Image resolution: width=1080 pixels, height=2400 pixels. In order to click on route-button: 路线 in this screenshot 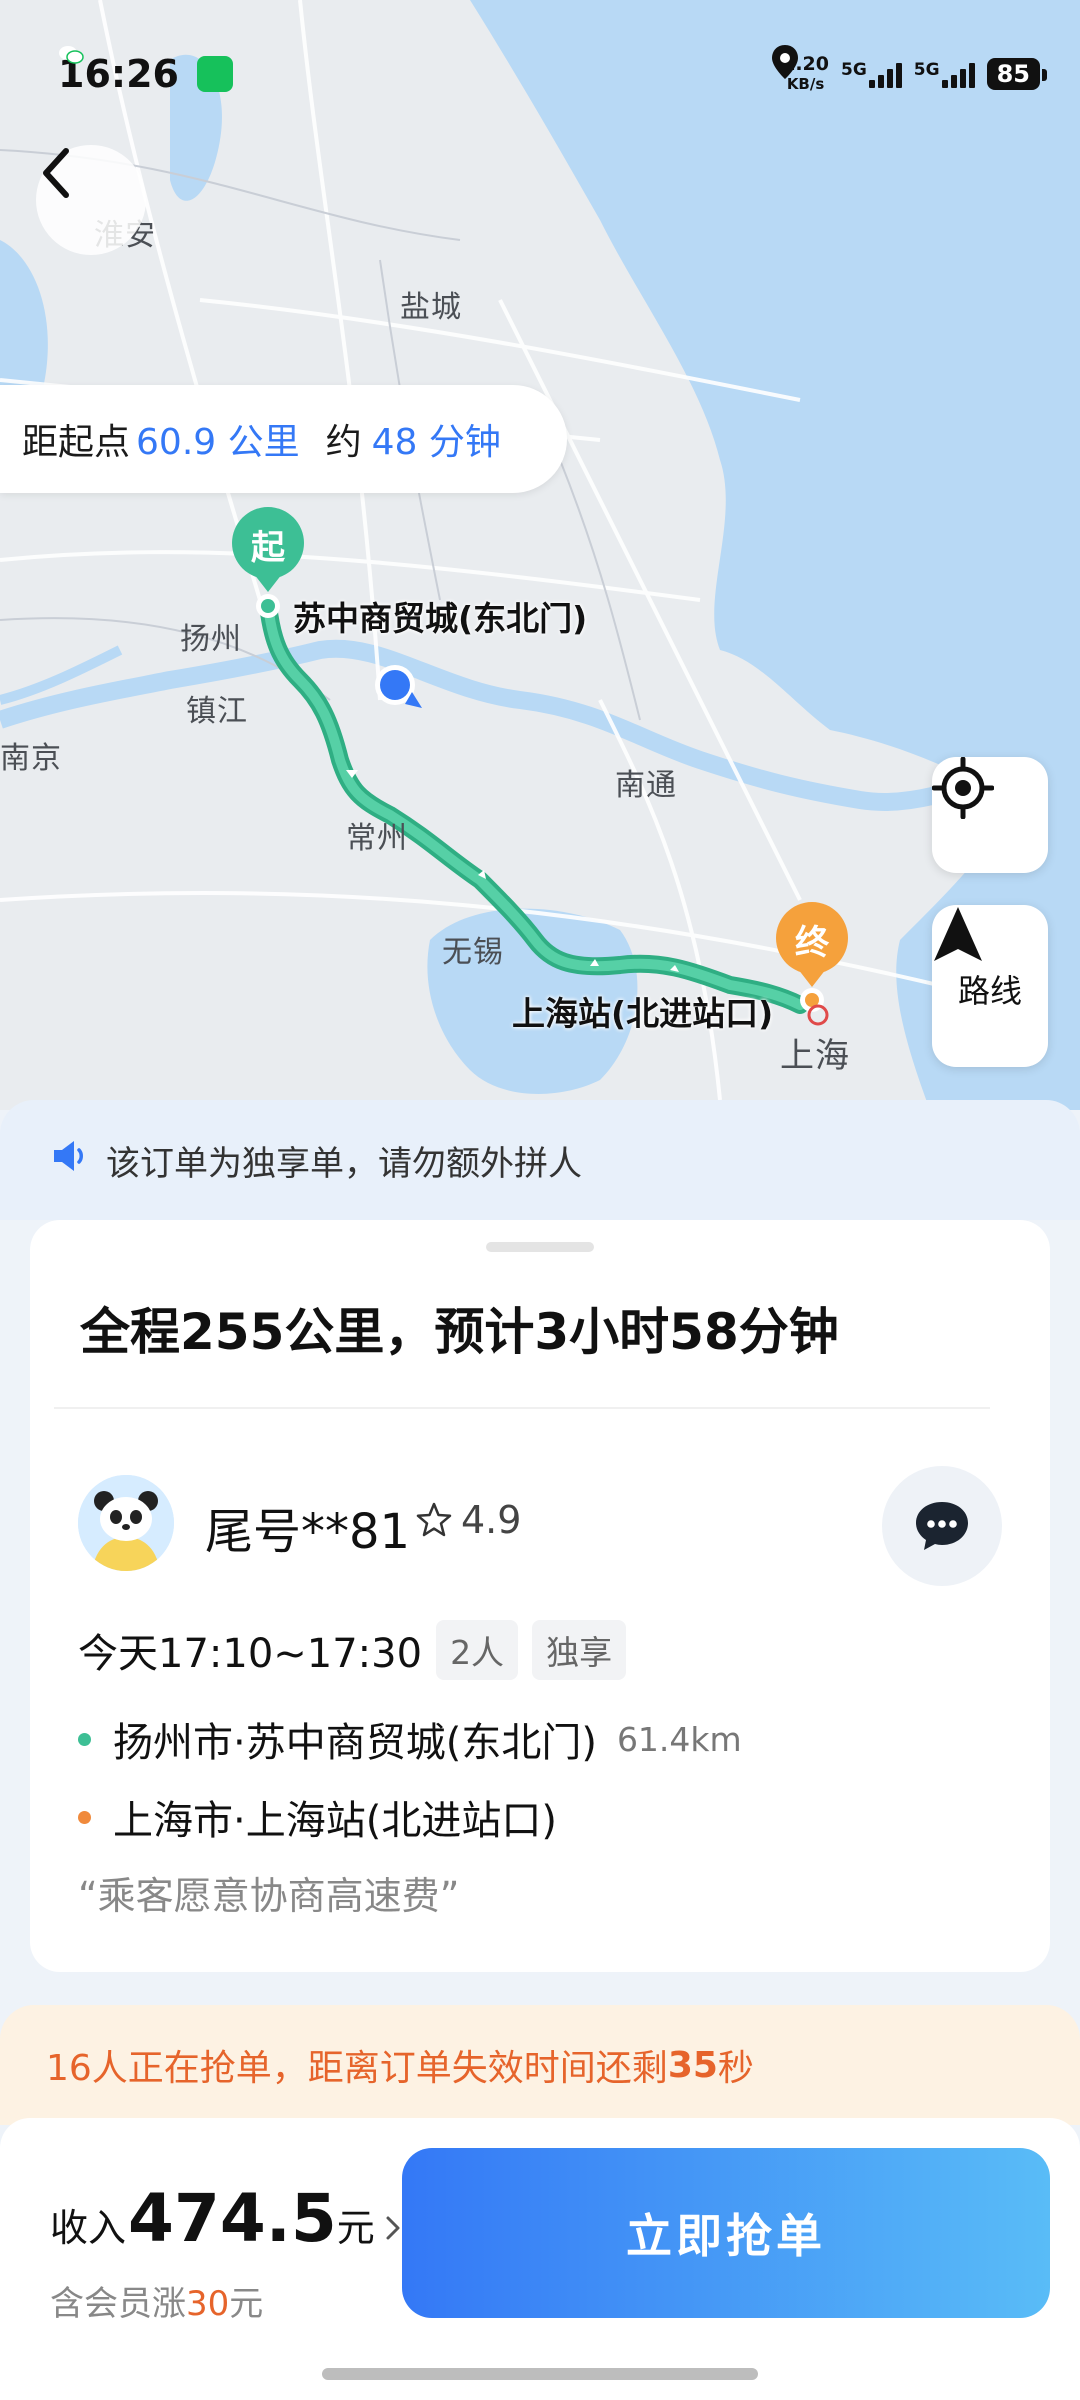, I will do `click(990, 986)`.